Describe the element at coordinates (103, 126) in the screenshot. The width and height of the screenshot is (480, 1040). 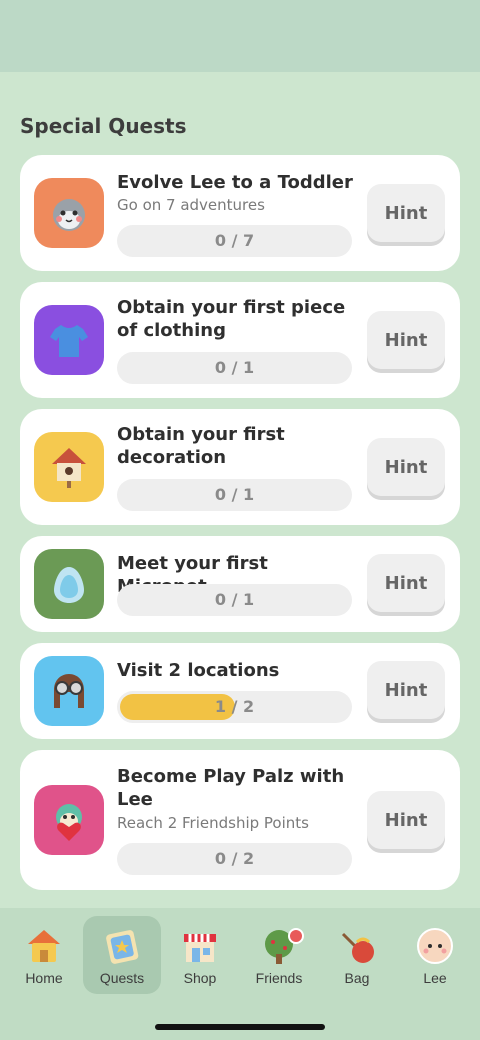
I see `page-title: Special Quests` at that location.